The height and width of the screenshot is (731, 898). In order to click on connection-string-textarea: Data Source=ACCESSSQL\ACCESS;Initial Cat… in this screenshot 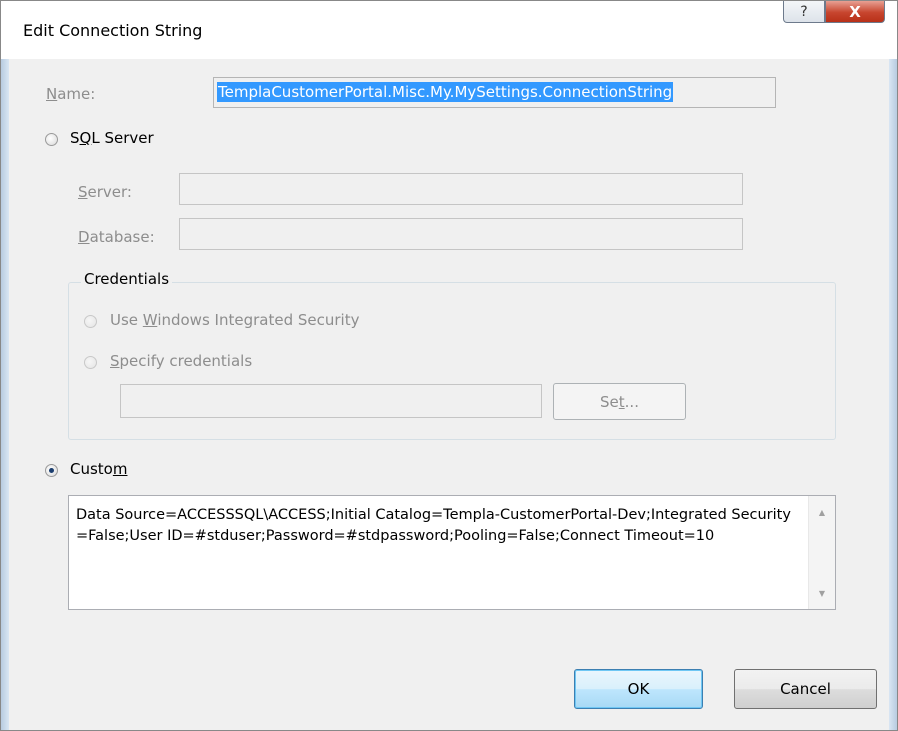, I will do `click(452, 552)`.